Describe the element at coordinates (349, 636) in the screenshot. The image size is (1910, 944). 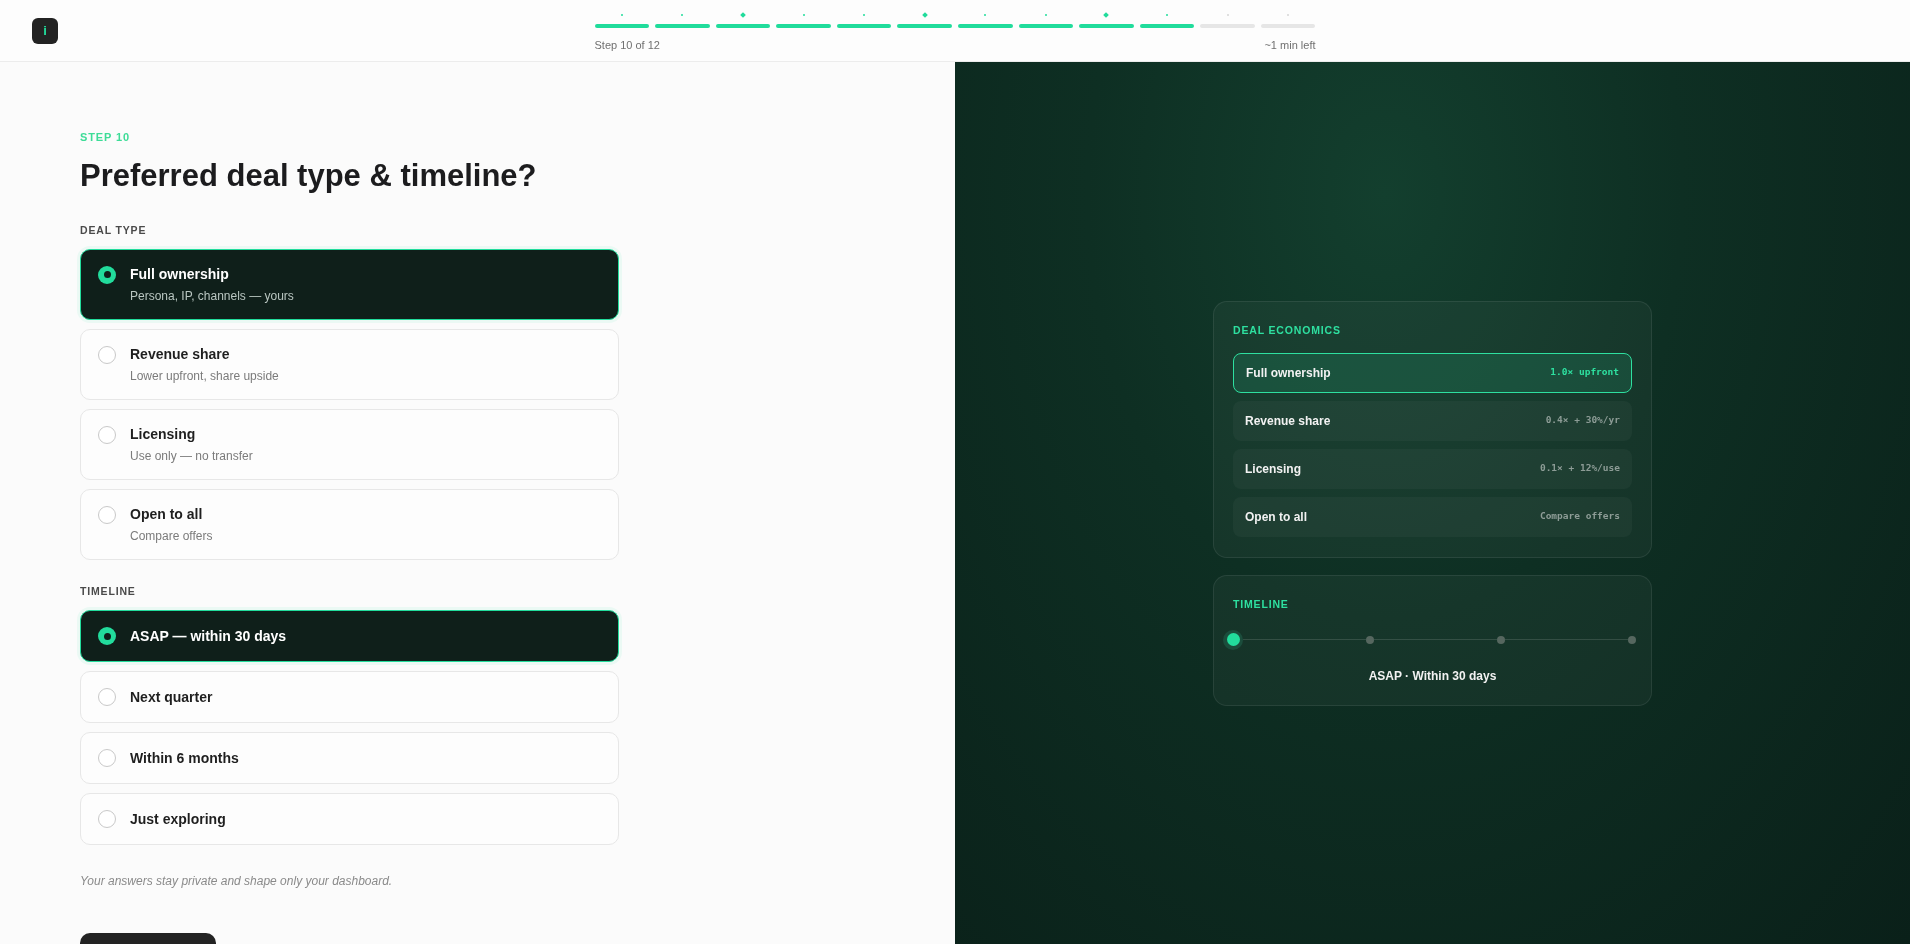
I see `option-card: ASAP — within 30 days` at that location.